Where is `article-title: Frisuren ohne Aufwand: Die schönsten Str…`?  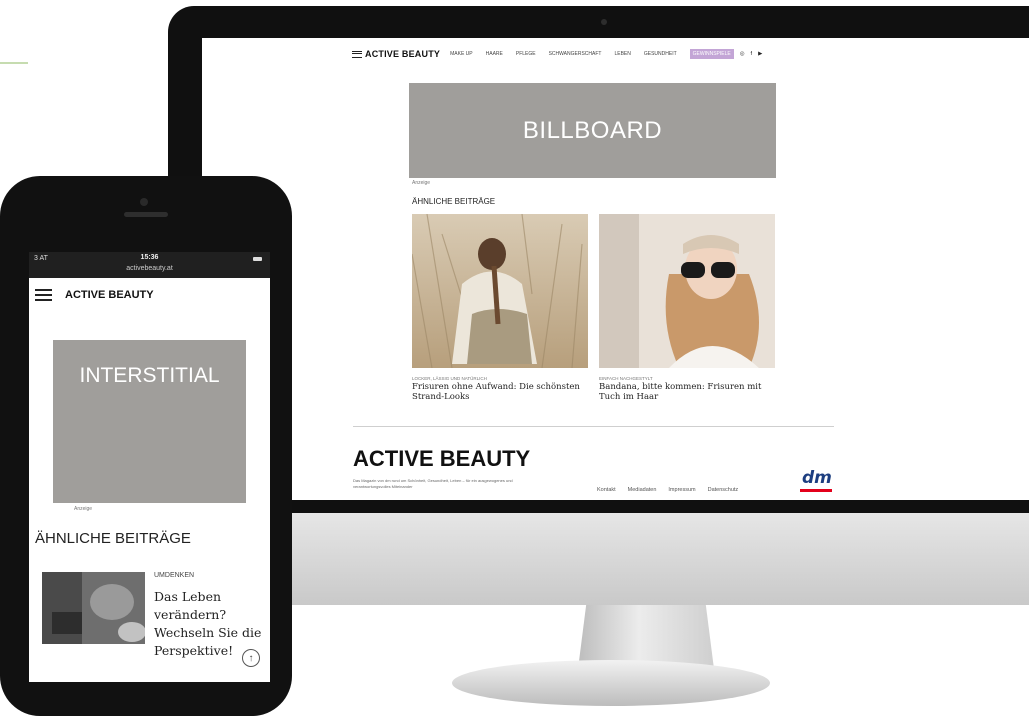
article-title: Frisuren ohne Aufwand: Die schönsten Str… is located at coordinates (500, 392).